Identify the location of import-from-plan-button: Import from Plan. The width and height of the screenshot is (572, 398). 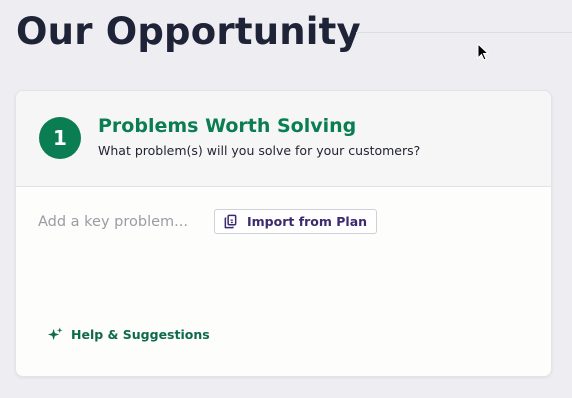
(296, 221).